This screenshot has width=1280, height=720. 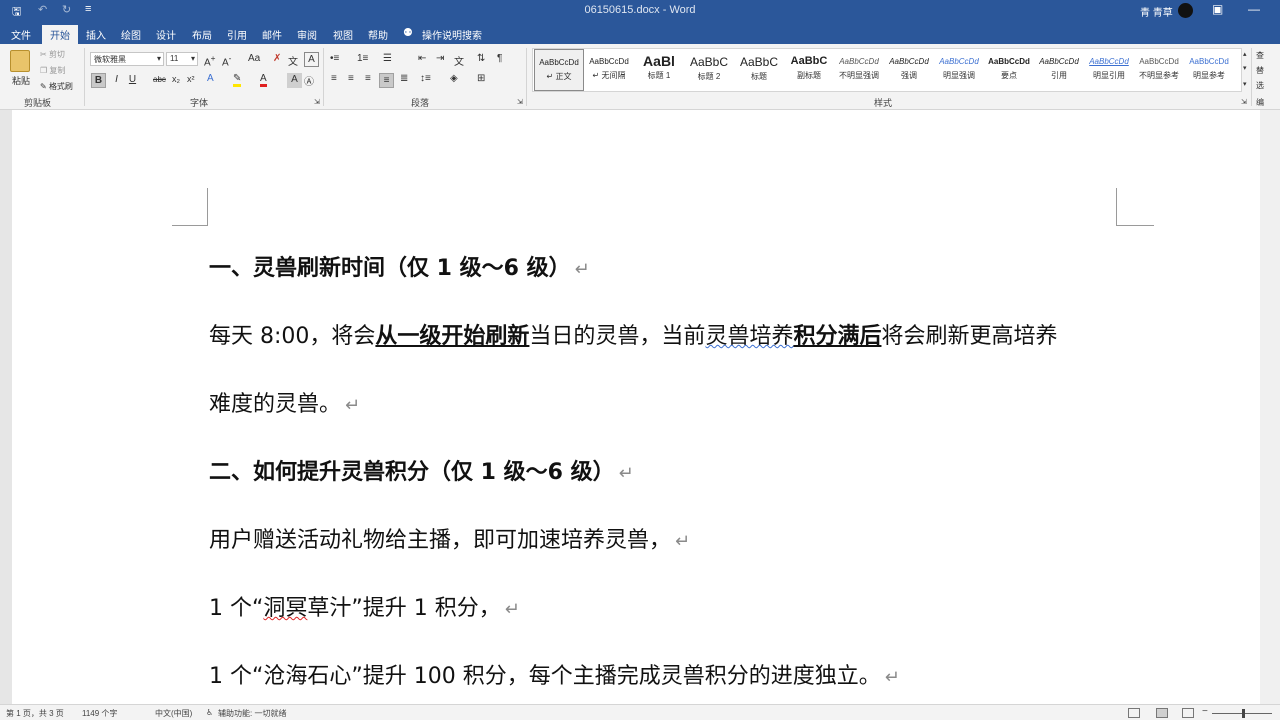 I want to click on font-dialog-launcher-icon: ⇲, so click(x=317, y=102).